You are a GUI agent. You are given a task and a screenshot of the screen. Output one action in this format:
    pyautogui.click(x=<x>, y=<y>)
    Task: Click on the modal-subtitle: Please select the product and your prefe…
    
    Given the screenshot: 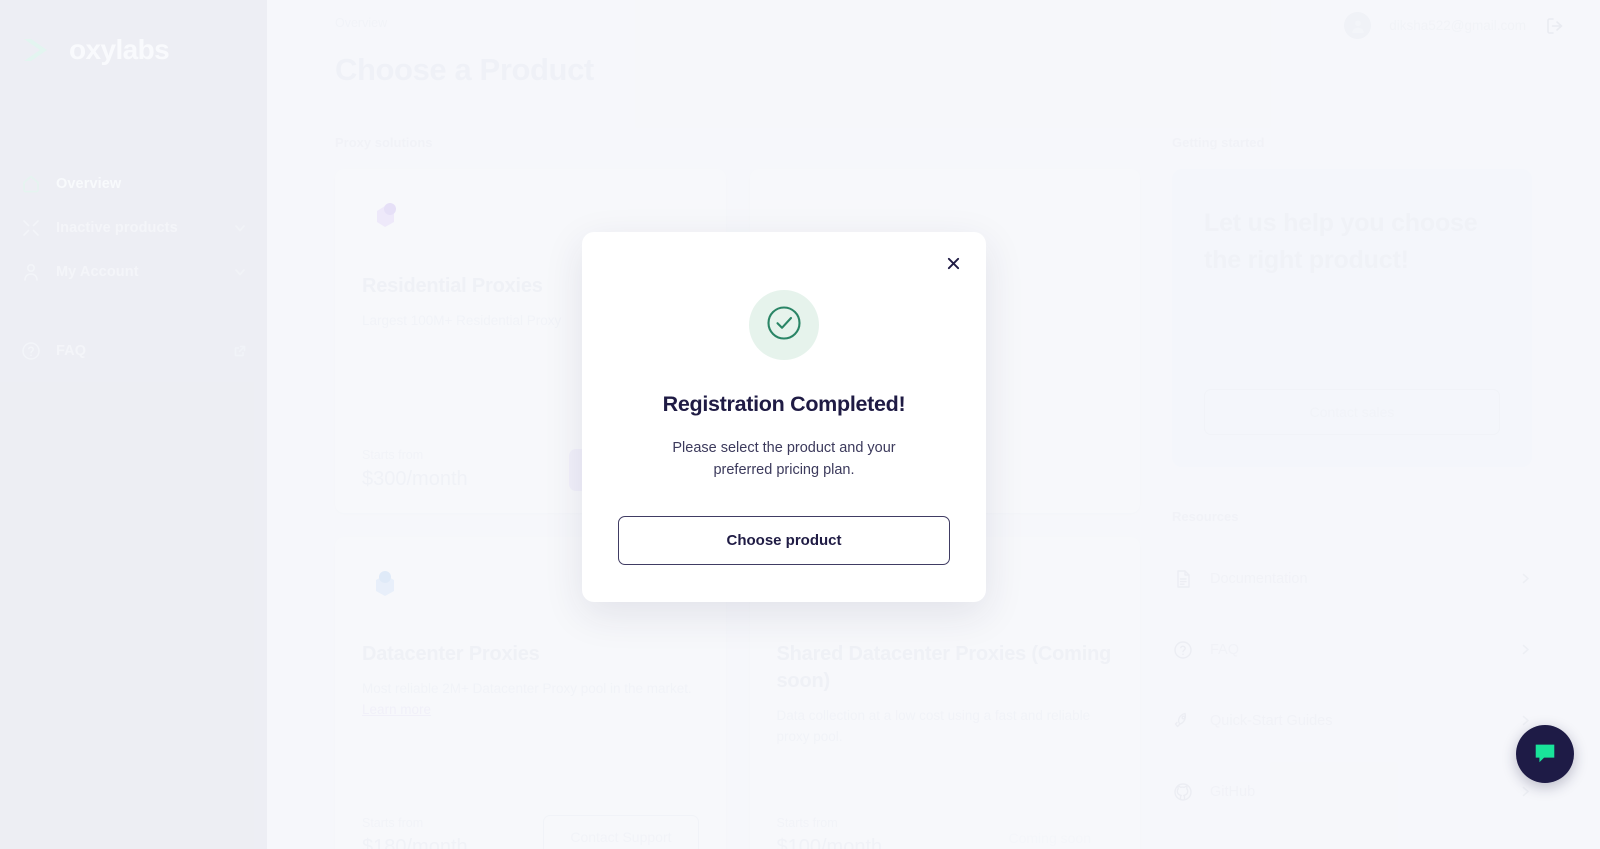 What is the action you would take?
    pyautogui.click(x=784, y=459)
    